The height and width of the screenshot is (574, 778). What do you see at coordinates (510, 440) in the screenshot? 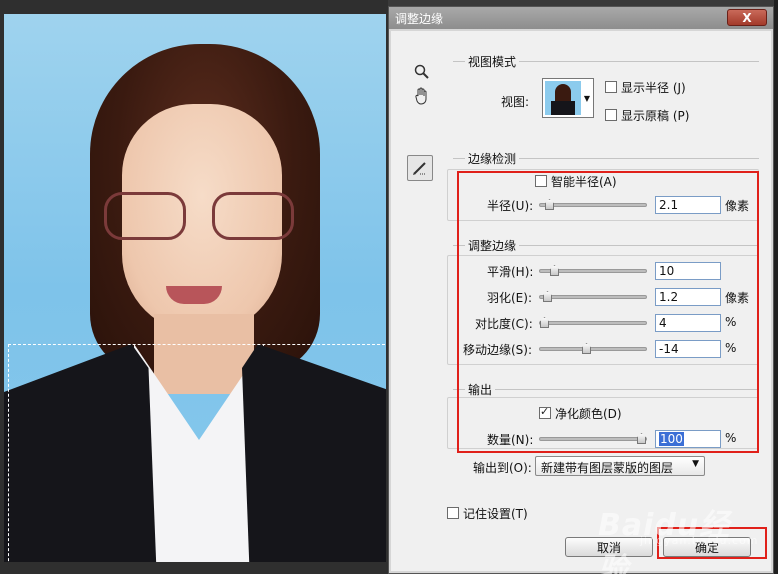
I see `amount-label: 数量(N):` at bounding box center [510, 440].